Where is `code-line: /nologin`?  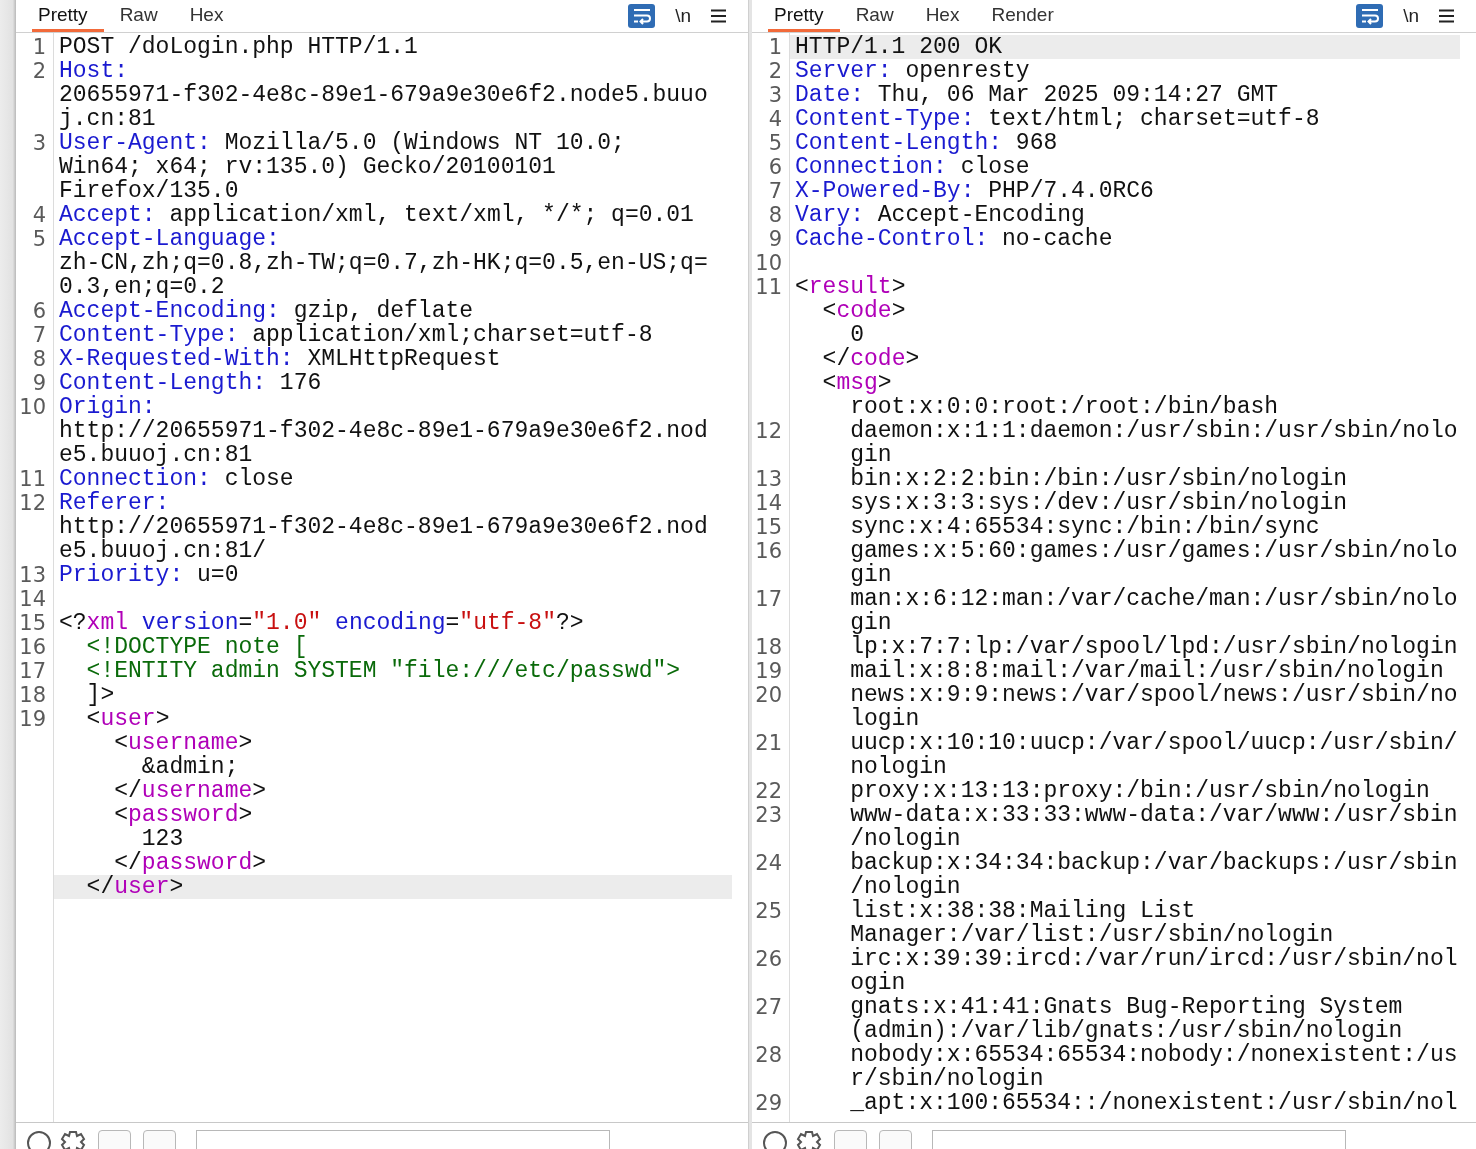 code-line: /nologin is located at coordinates (905, 887).